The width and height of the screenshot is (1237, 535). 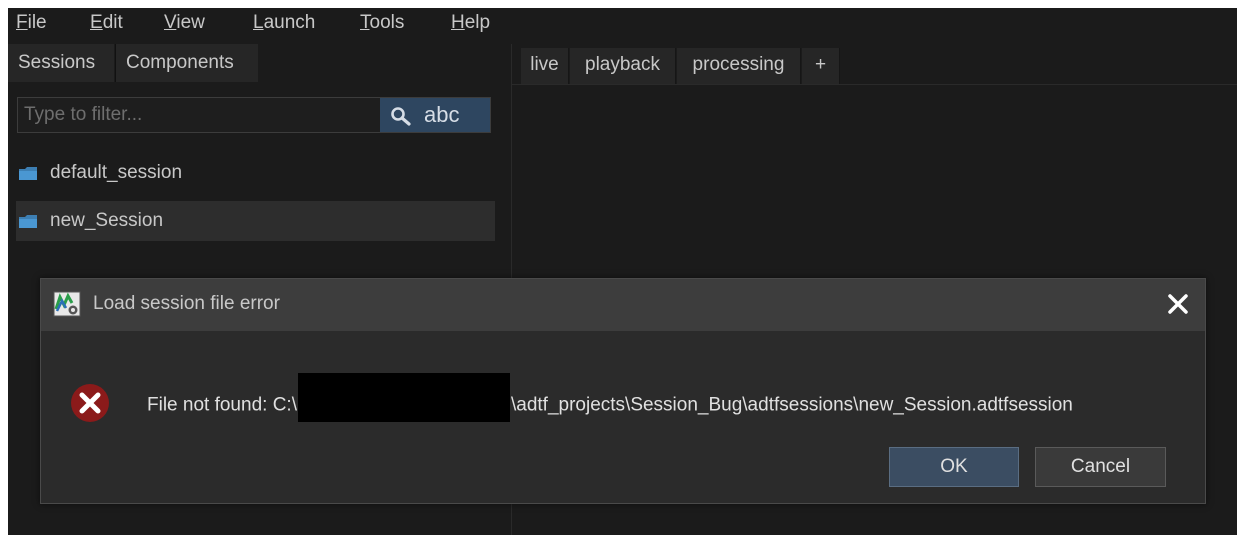 What do you see at coordinates (821, 66) in the screenshot?
I see `add-tab-button: +` at bounding box center [821, 66].